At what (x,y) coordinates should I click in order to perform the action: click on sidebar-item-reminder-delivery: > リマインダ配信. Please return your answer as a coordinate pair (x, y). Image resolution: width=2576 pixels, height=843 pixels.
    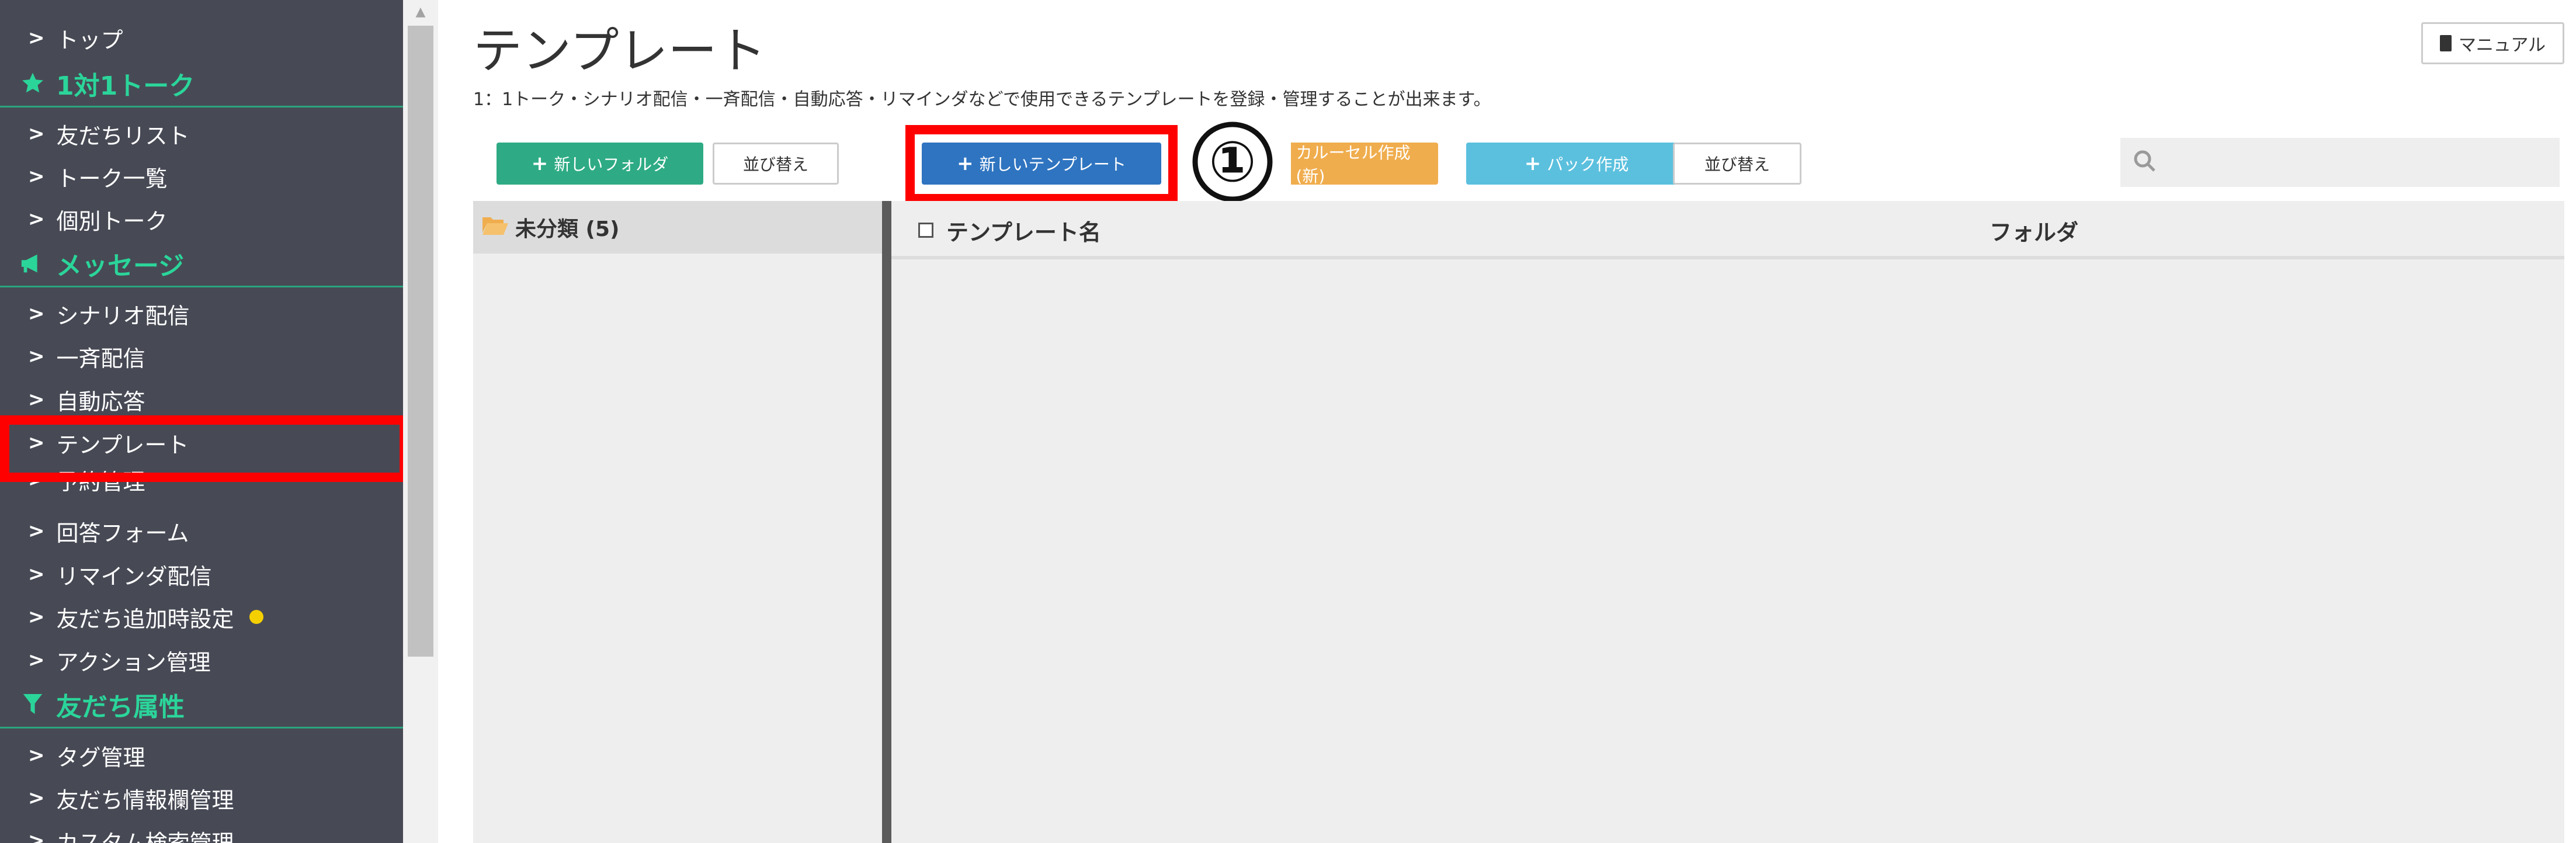
    Looking at the image, I should click on (201, 574).